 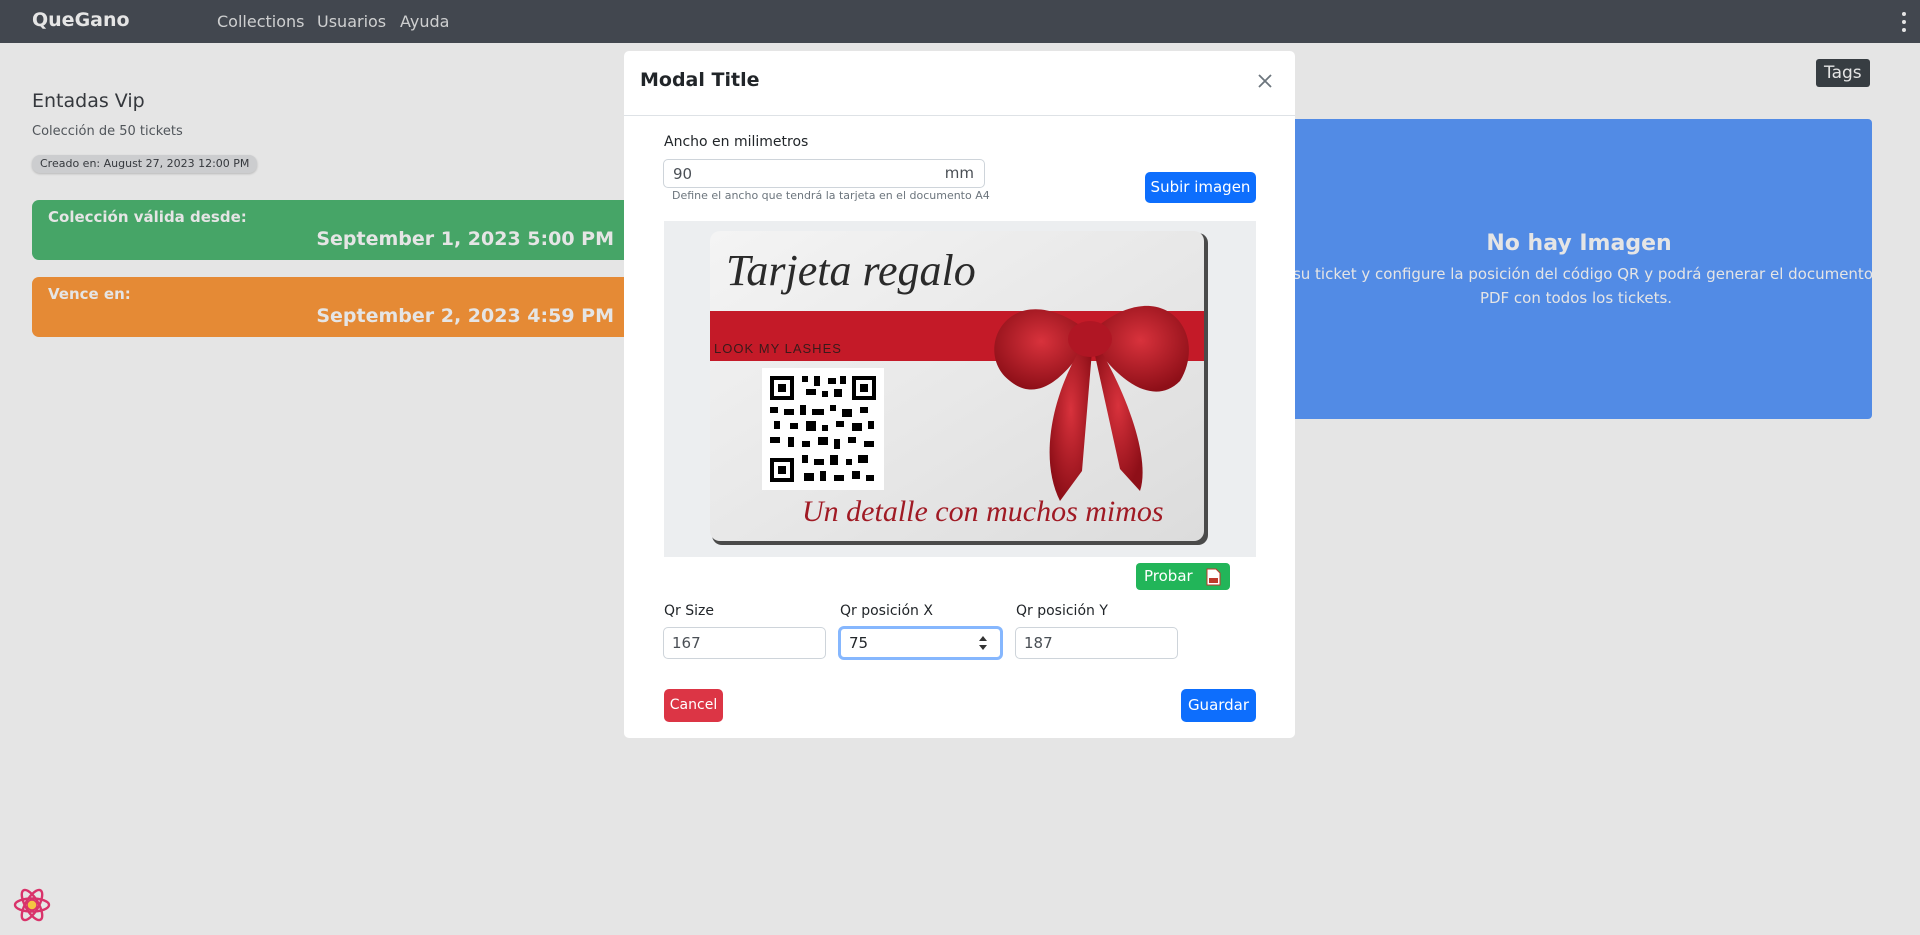 I want to click on number-spinner-icon, so click(x=983, y=643).